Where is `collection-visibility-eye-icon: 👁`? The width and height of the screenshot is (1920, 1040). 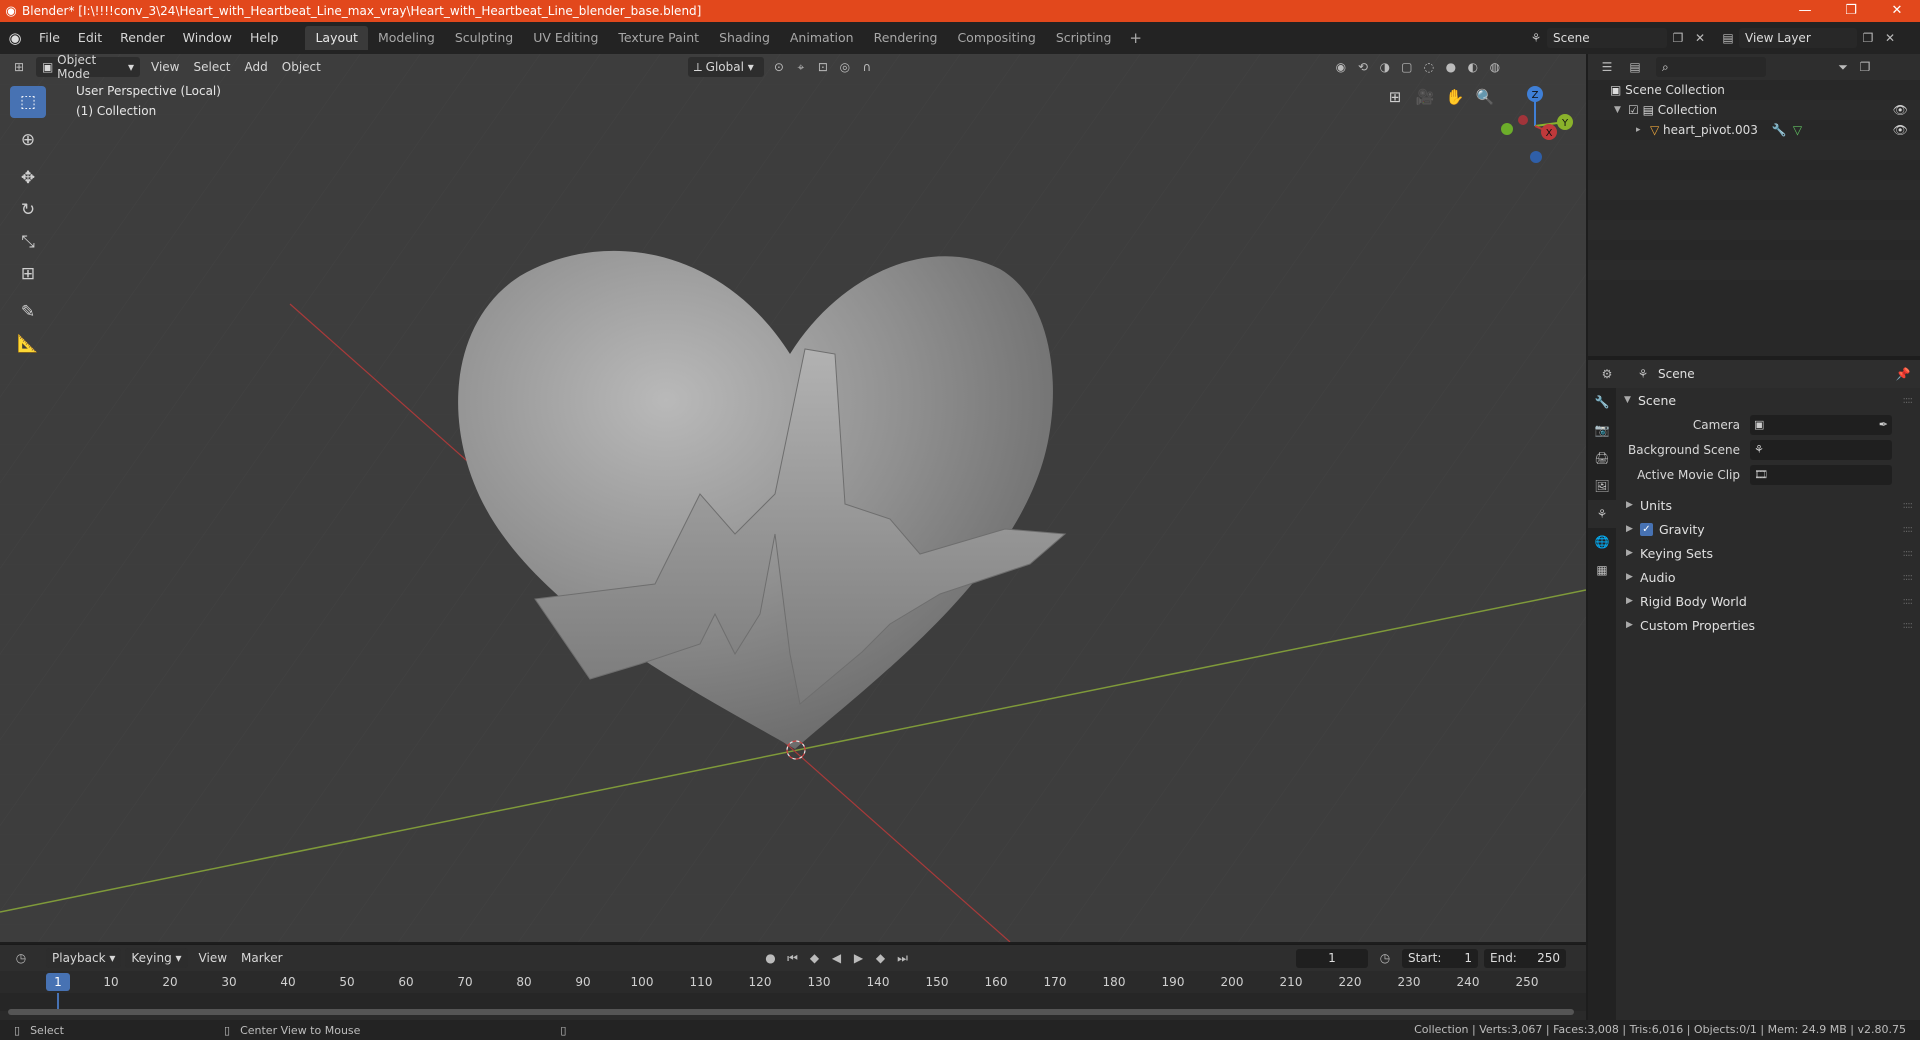
collection-visibility-eye-icon: 👁 is located at coordinates (1900, 110).